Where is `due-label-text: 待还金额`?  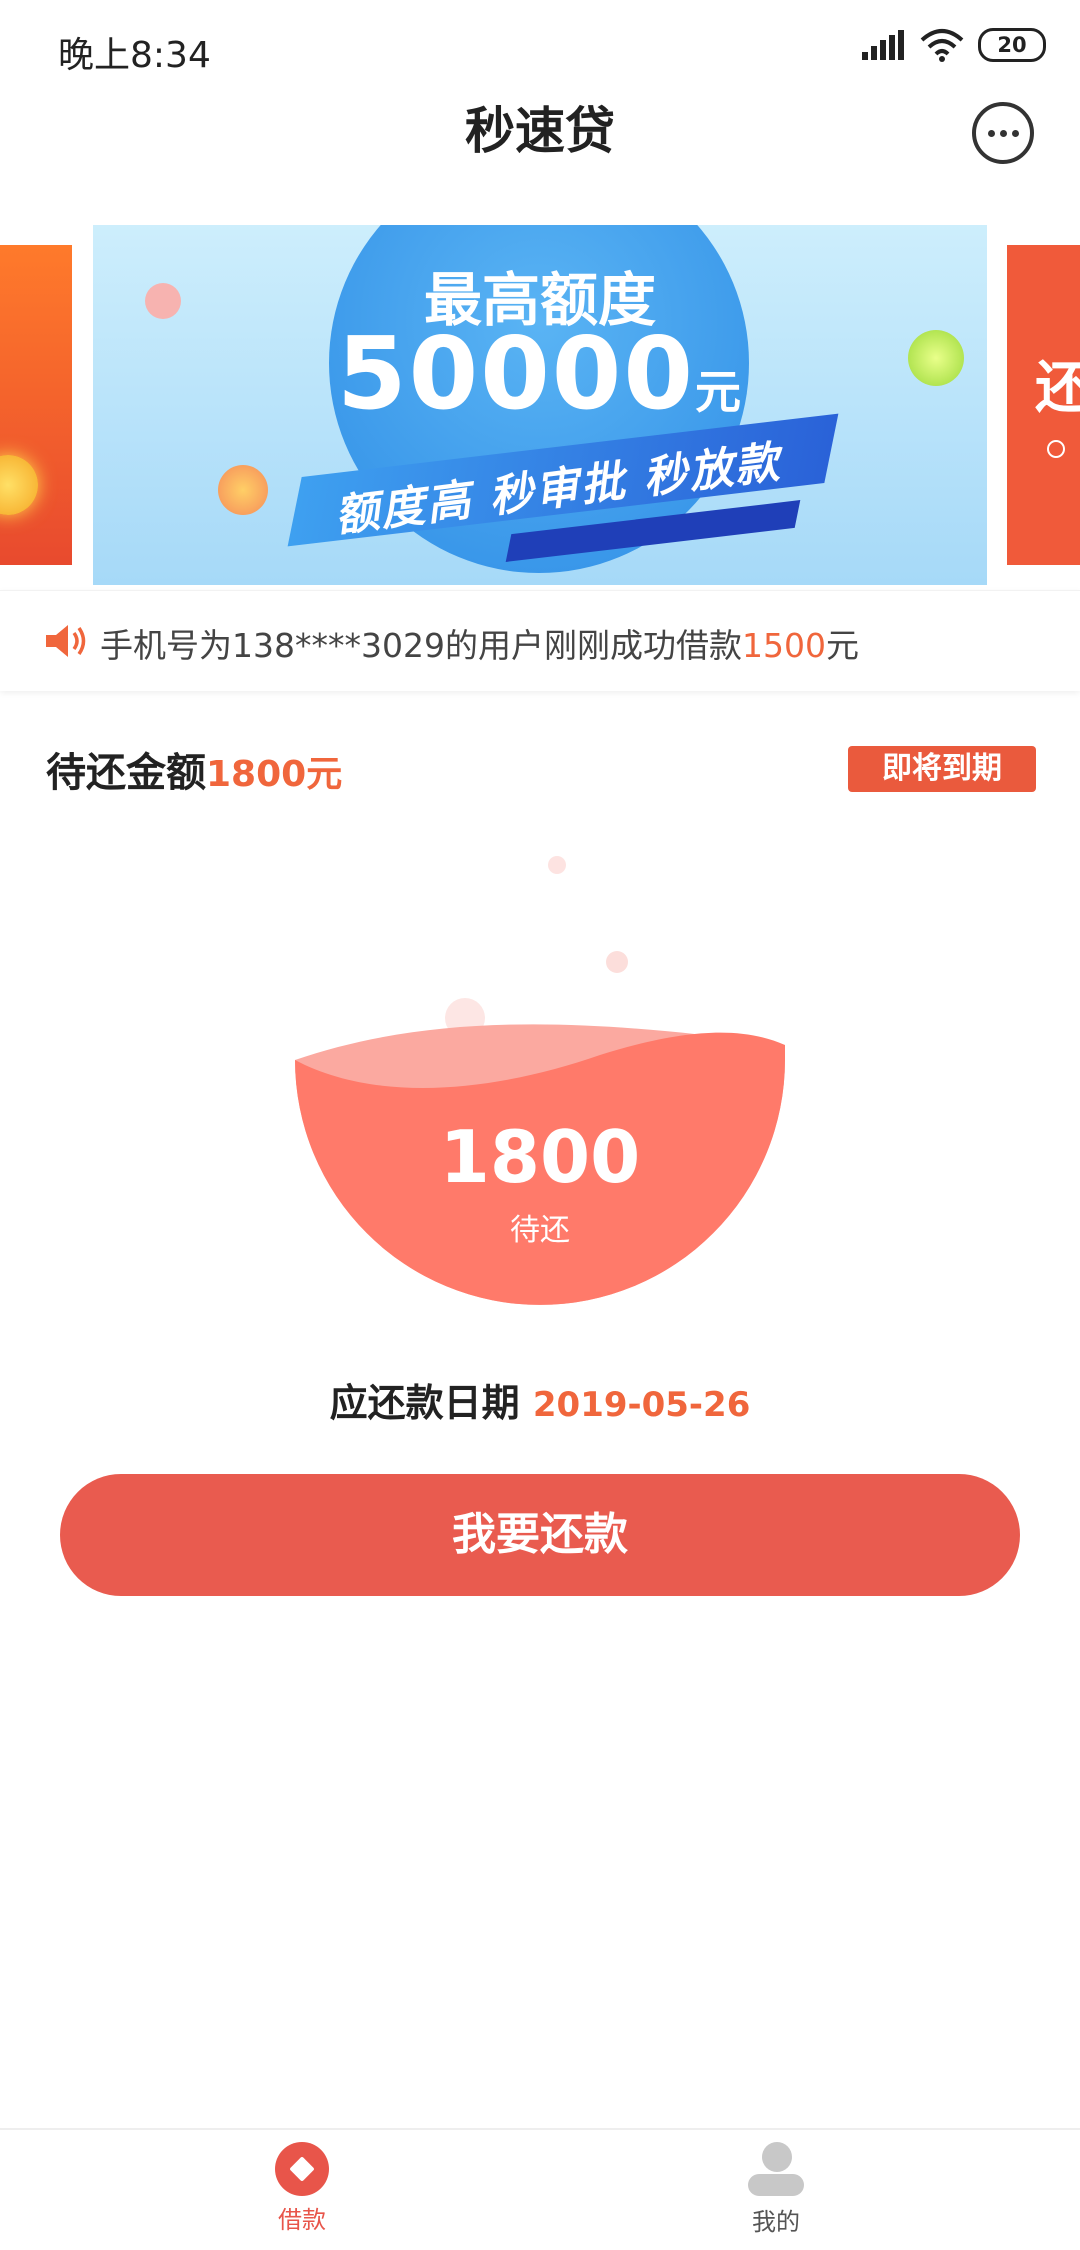
due-label-text: 待还金额 is located at coordinates (126, 773).